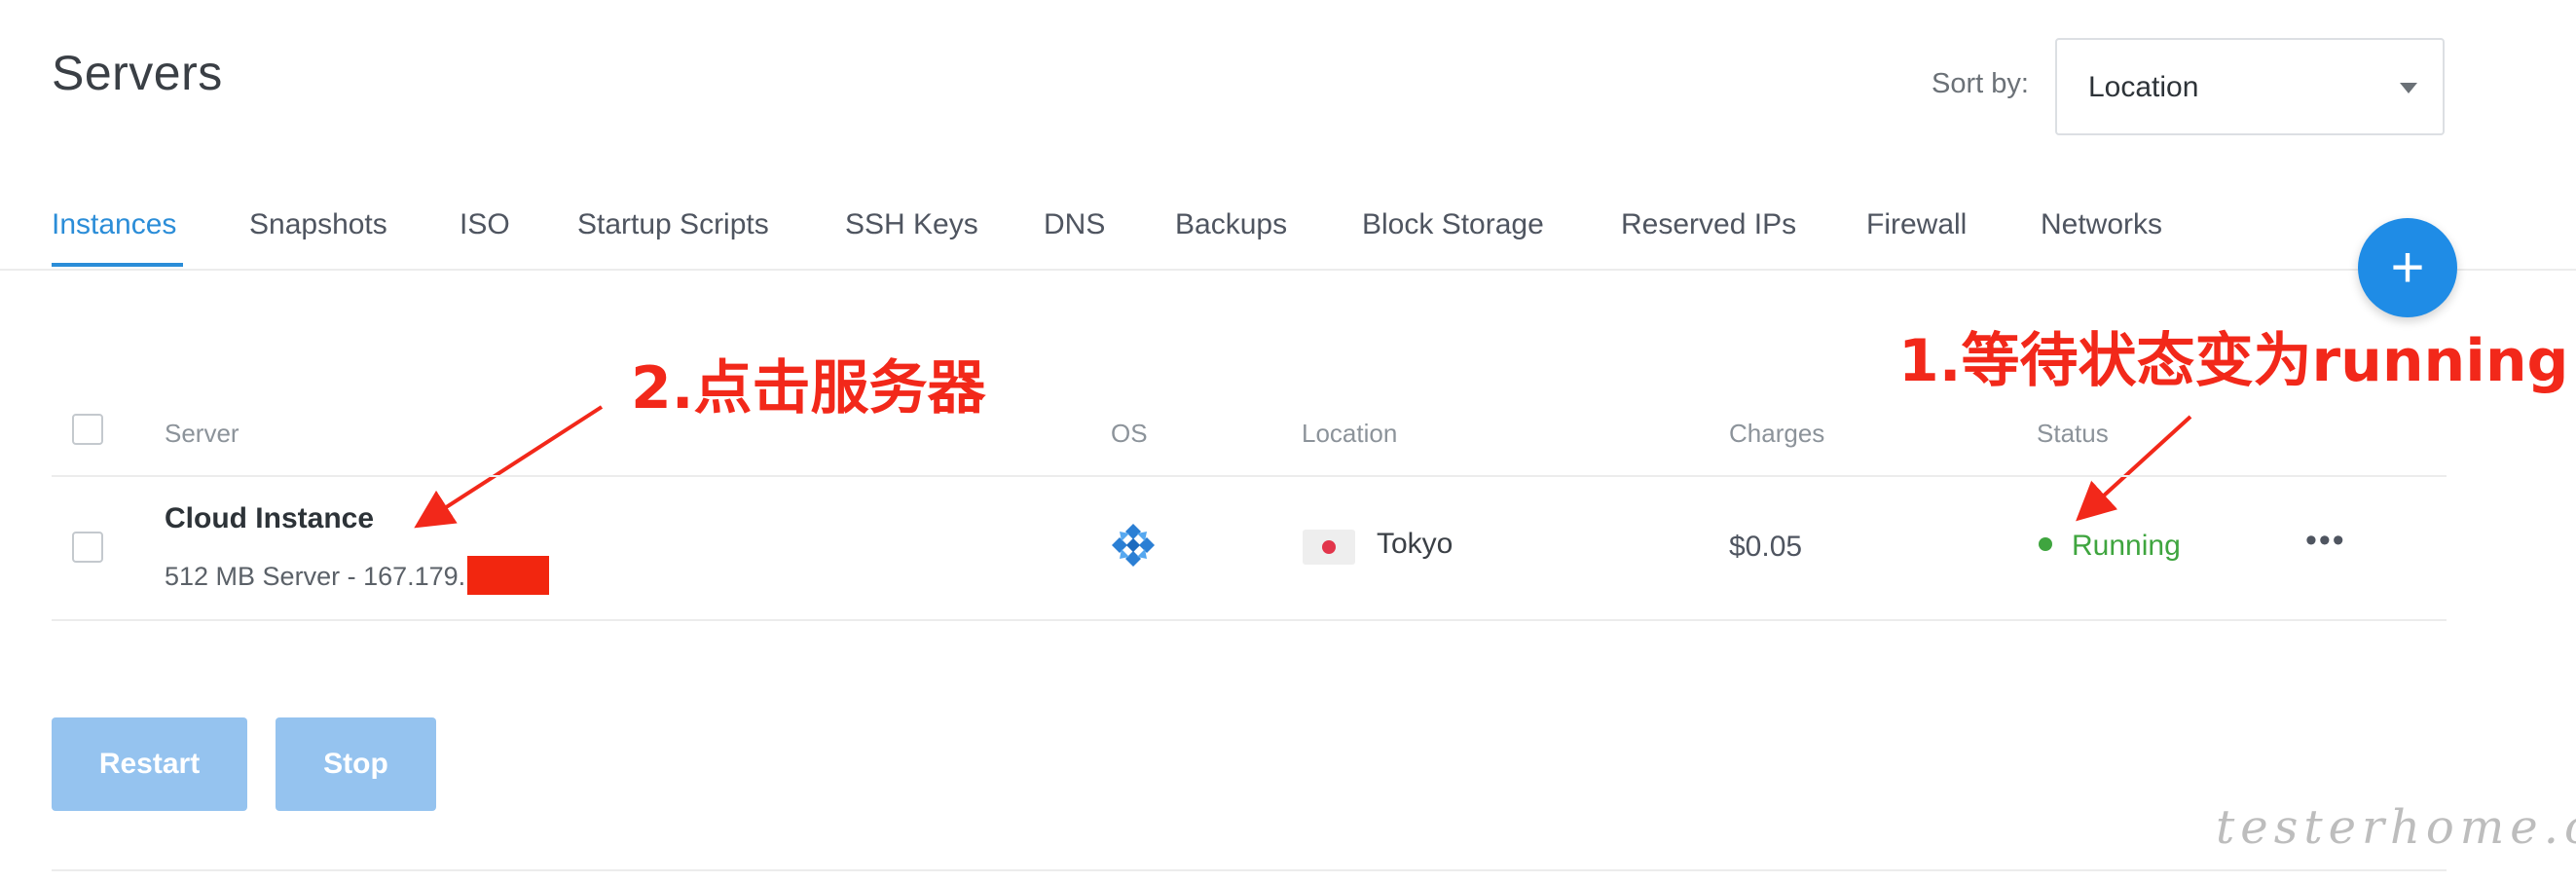  Describe the element at coordinates (2408, 88) in the screenshot. I see `chevron-down-icon` at that location.